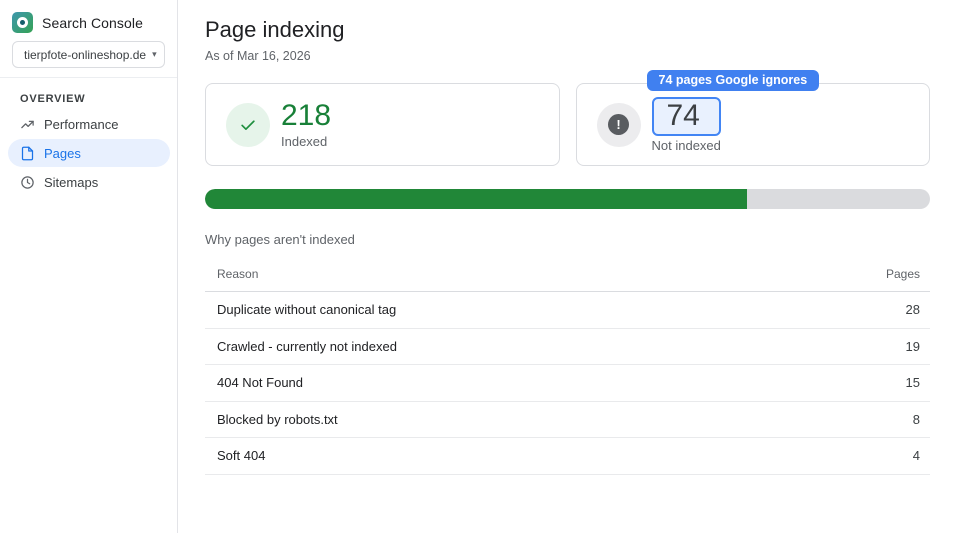  I want to click on not-indexed-label: Not indexed, so click(686, 145).